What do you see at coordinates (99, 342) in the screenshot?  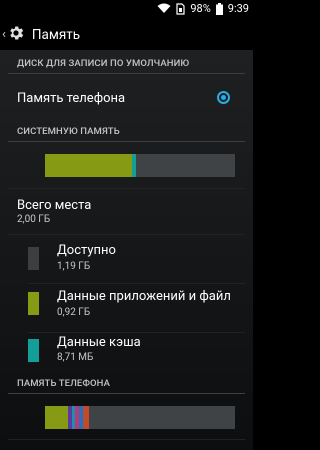 I see `storage-item-label: Данные кэша` at bounding box center [99, 342].